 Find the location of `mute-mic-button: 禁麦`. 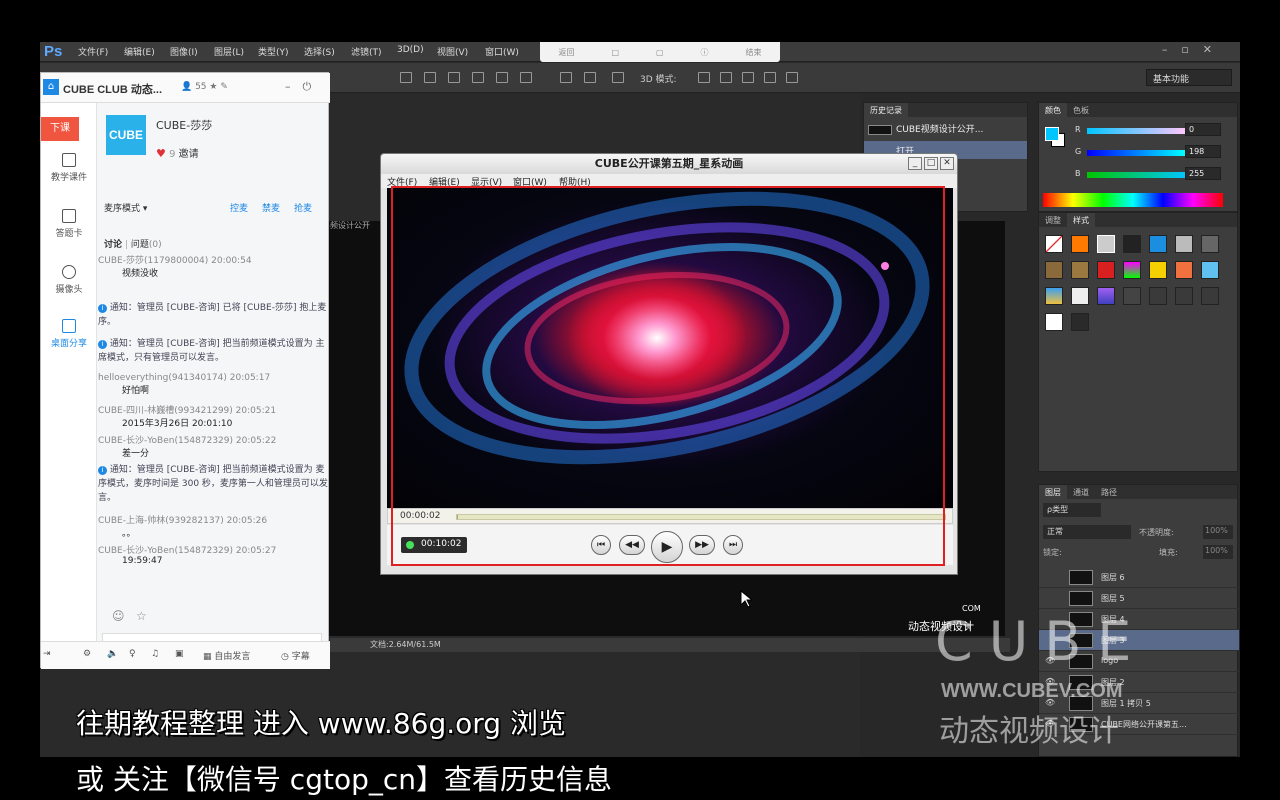

mute-mic-button: 禁麦 is located at coordinates (271, 207).